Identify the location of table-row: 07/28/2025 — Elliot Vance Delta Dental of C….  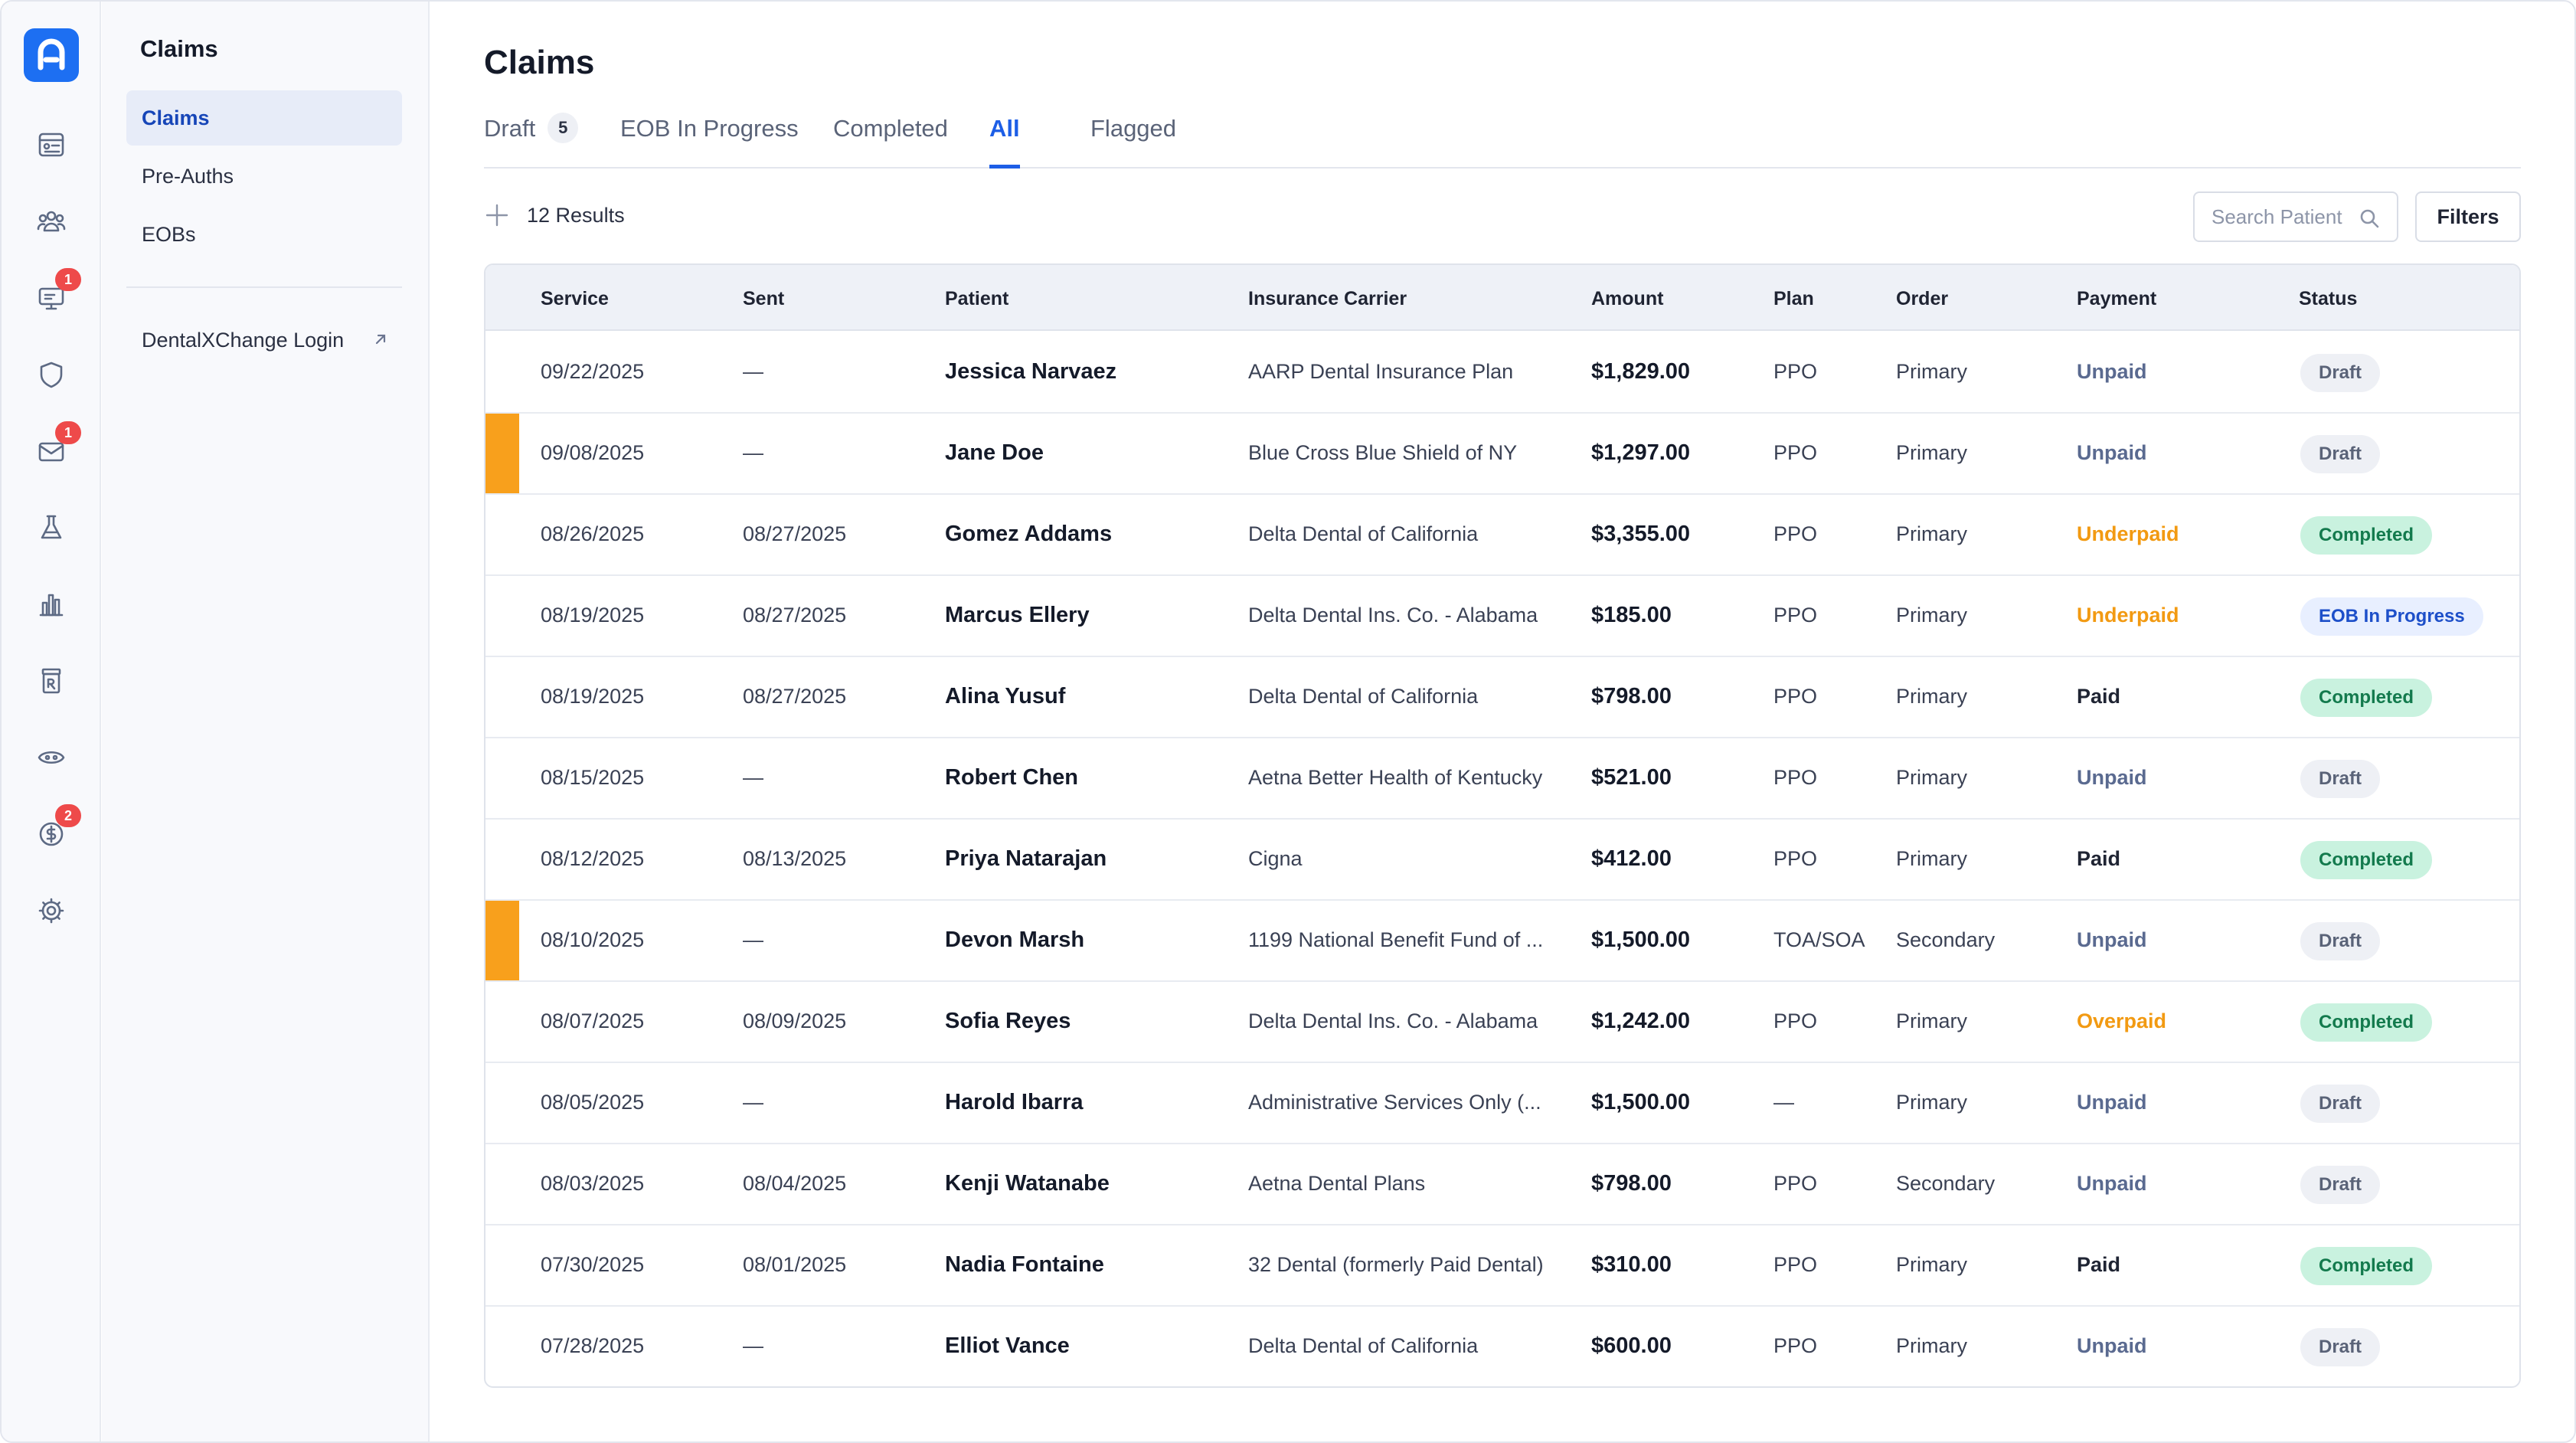
(1502, 1346).